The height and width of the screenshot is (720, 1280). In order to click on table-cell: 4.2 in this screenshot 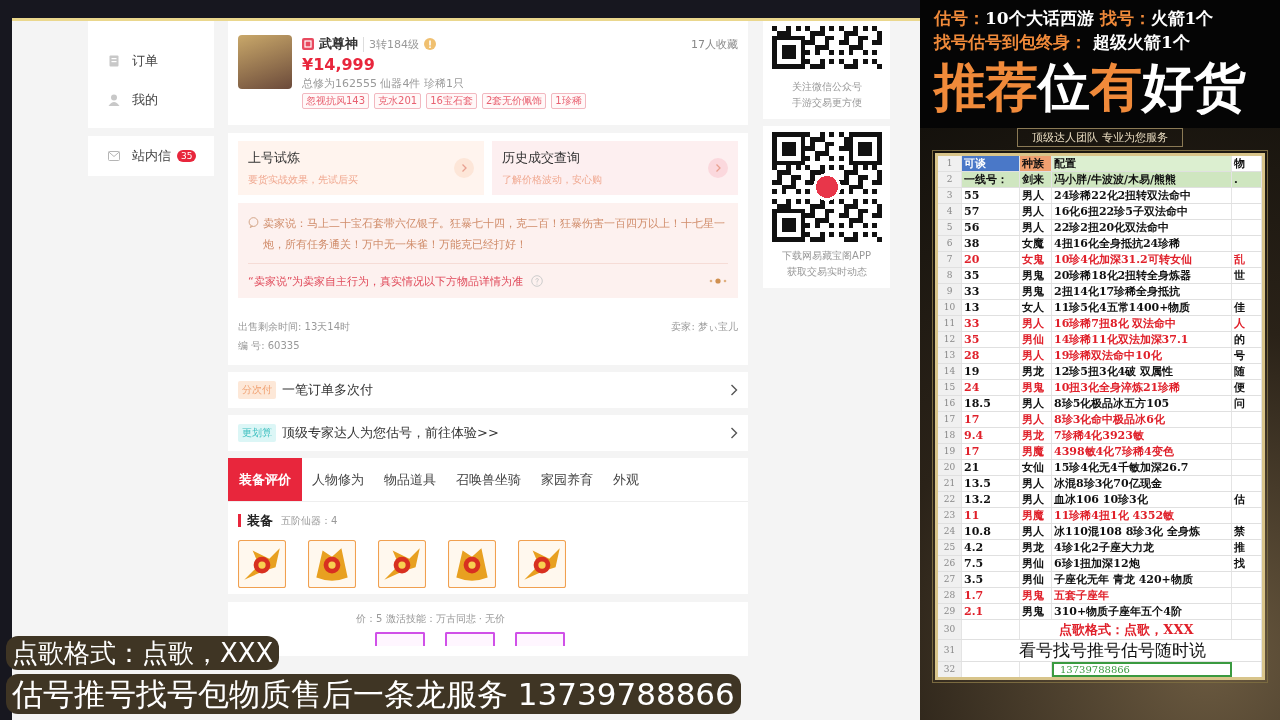, I will do `click(991, 547)`.